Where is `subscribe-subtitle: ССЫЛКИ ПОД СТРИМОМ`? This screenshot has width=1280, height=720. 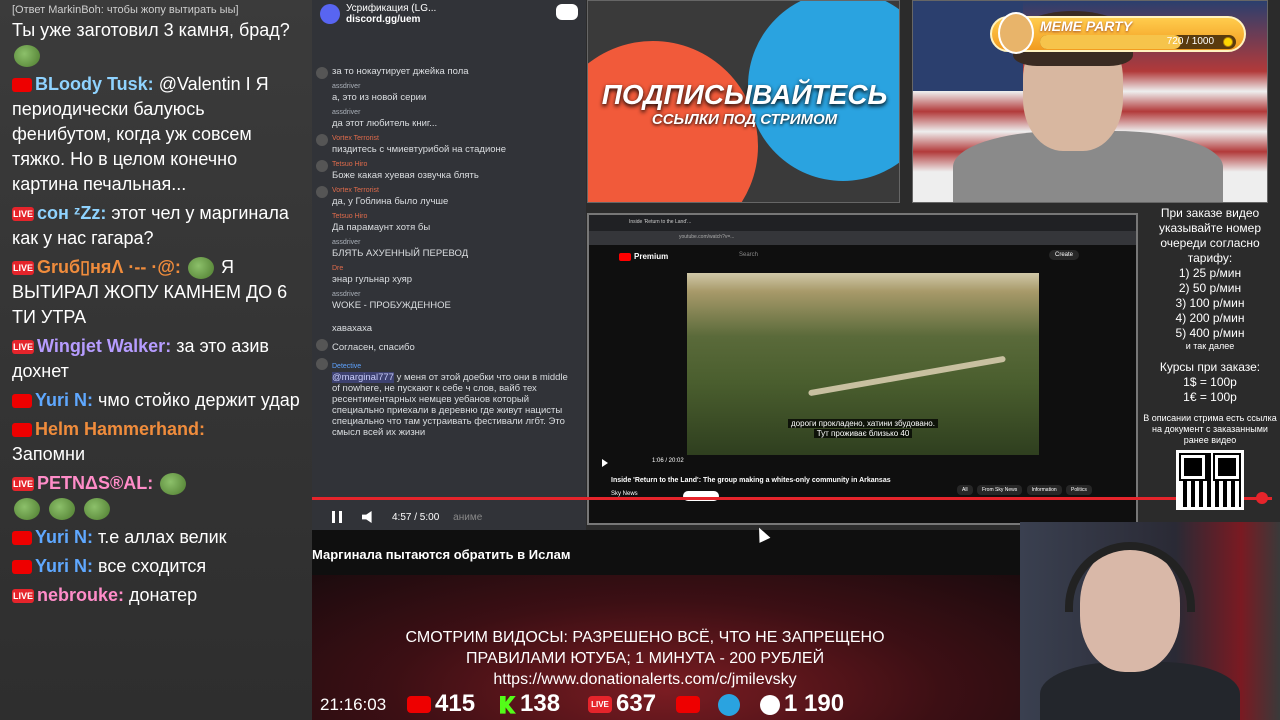 subscribe-subtitle: ССЫЛКИ ПОД СТРИМОМ is located at coordinates (744, 119).